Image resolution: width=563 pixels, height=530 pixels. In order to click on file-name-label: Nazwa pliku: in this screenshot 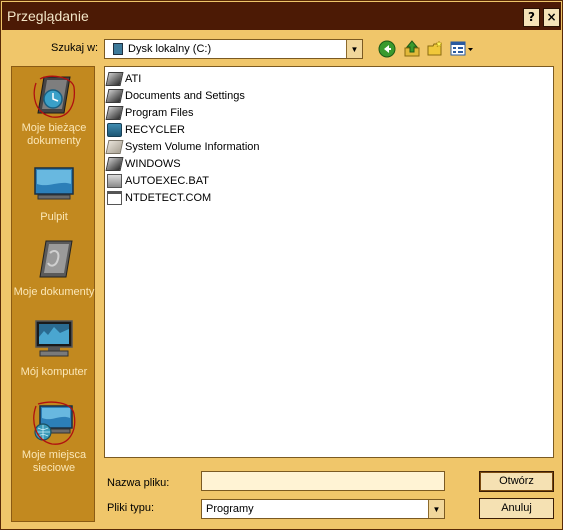, I will do `click(138, 483)`.